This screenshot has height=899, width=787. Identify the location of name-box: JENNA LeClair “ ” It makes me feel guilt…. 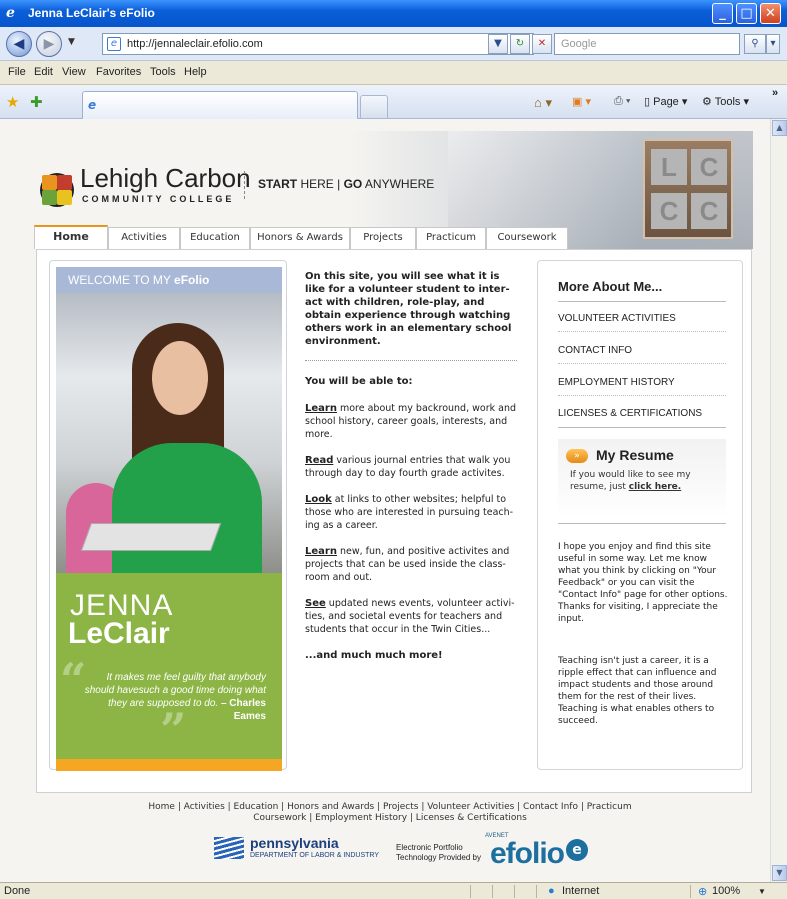
(169, 666).